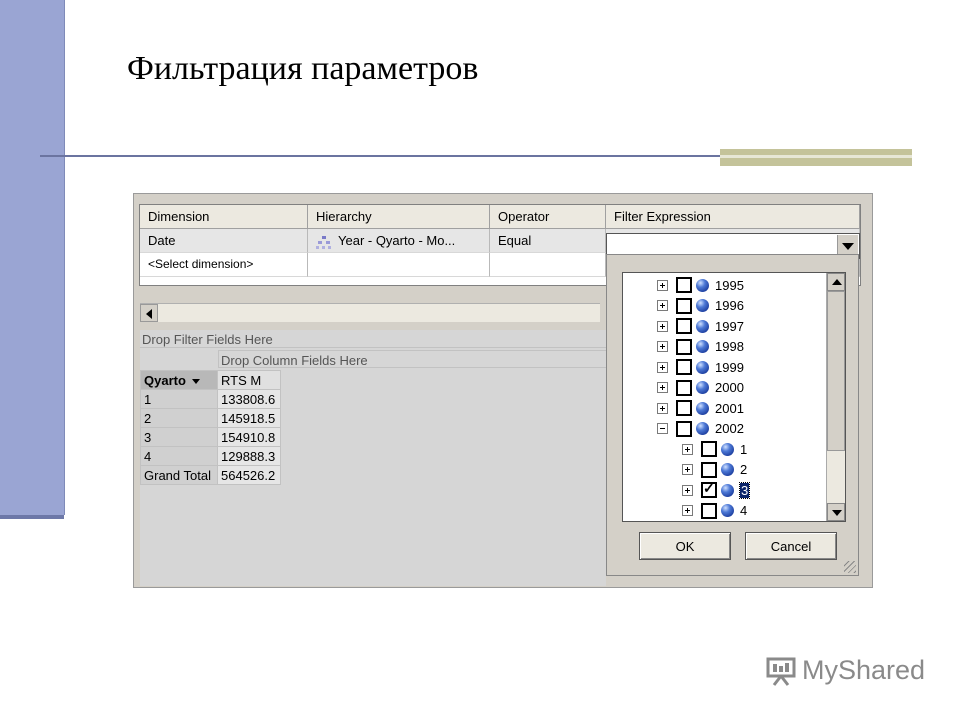  What do you see at coordinates (729, 428) in the screenshot?
I see `tree-node-label: 2002` at bounding box center [729, 428].